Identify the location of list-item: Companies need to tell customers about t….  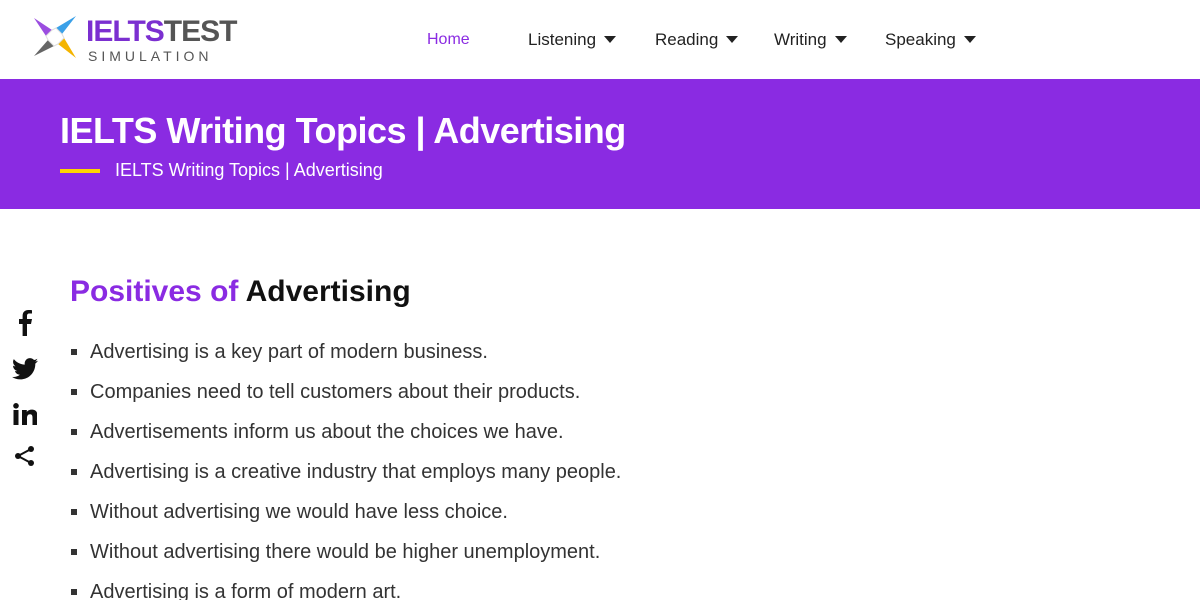
(420, 398).